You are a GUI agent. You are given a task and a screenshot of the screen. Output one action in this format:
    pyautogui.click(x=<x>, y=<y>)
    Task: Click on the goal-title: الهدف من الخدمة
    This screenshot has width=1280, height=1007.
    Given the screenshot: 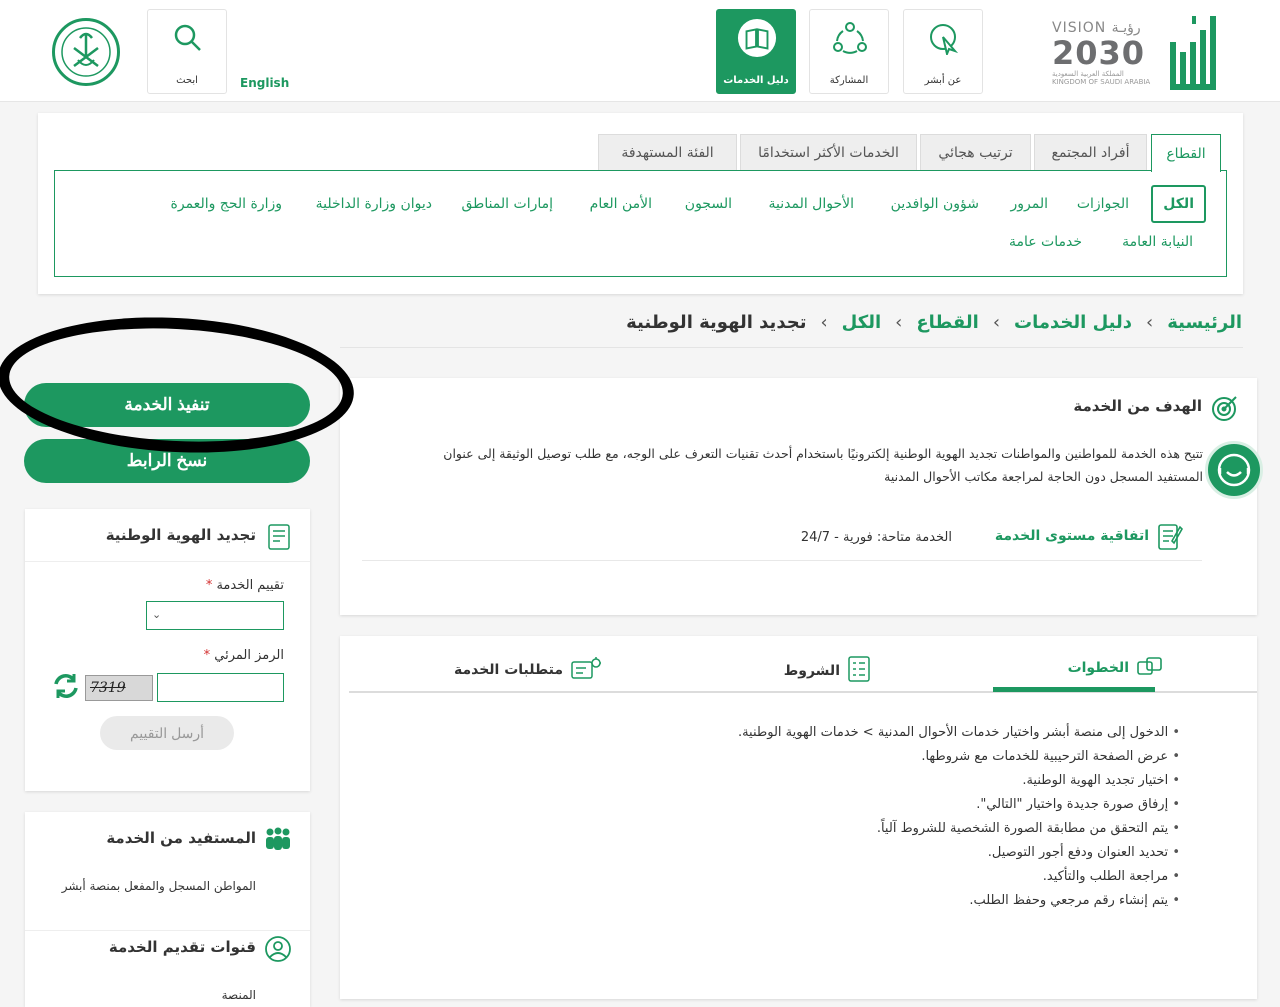 What is the action you would take?
    pyautogui.click(x=1137, y=406)
    